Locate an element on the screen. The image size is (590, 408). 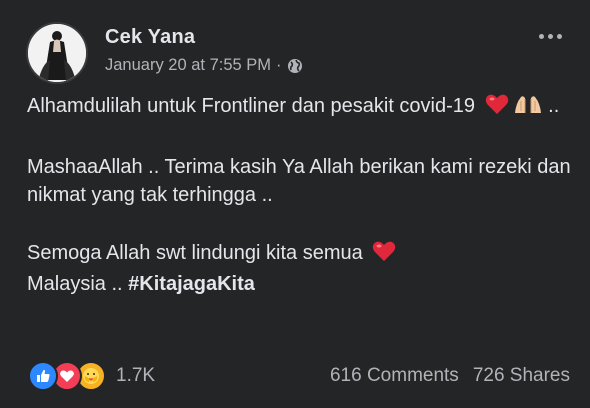
author-name: Cek Yana is located at coordinates (150, 37).